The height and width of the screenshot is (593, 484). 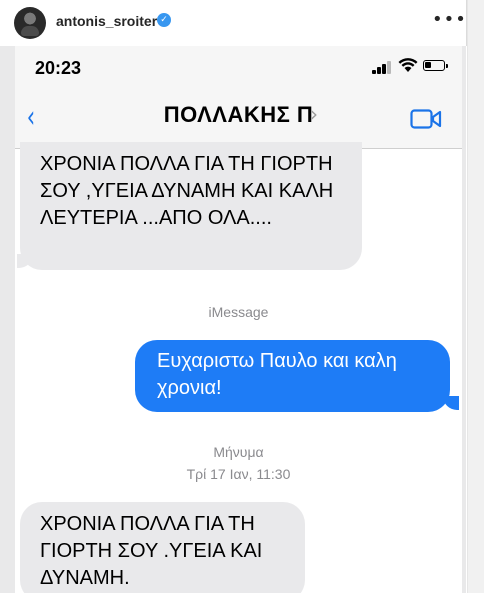 What do you see at coordinates (426, 119) in the screenshot?
I see `video-camera-icon` at bounding box center [426, 119].